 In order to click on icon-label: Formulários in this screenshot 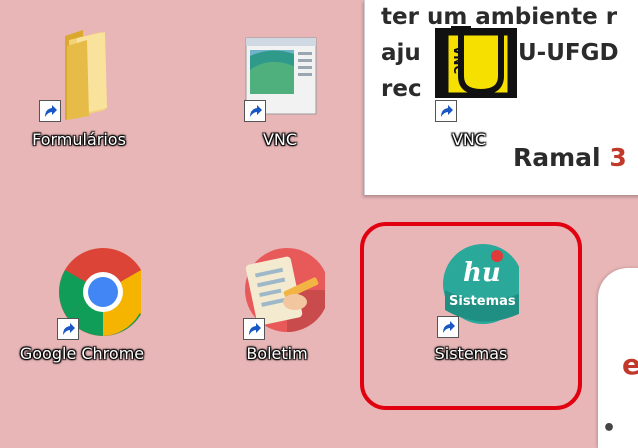, I will do `click(79, 139)`.